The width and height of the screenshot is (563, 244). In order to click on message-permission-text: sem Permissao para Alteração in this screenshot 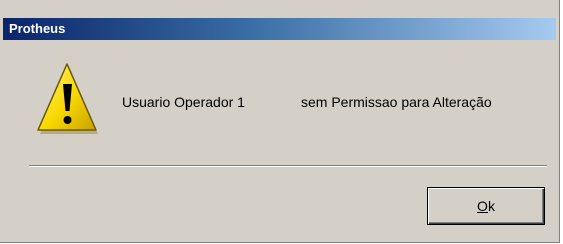, I will do `click(396, 102)`.